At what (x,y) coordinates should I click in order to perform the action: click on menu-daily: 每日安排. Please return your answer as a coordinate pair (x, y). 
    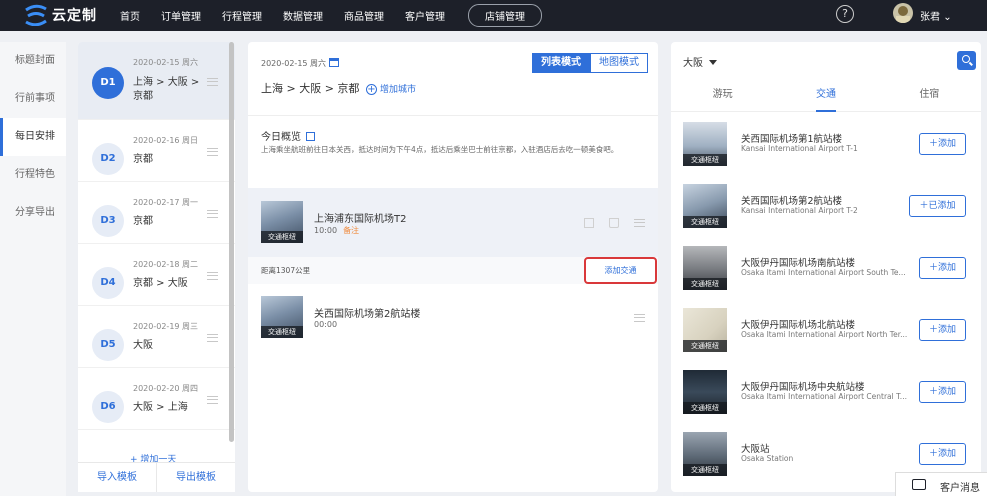
    Looking at the image, I should click on (33, 137).